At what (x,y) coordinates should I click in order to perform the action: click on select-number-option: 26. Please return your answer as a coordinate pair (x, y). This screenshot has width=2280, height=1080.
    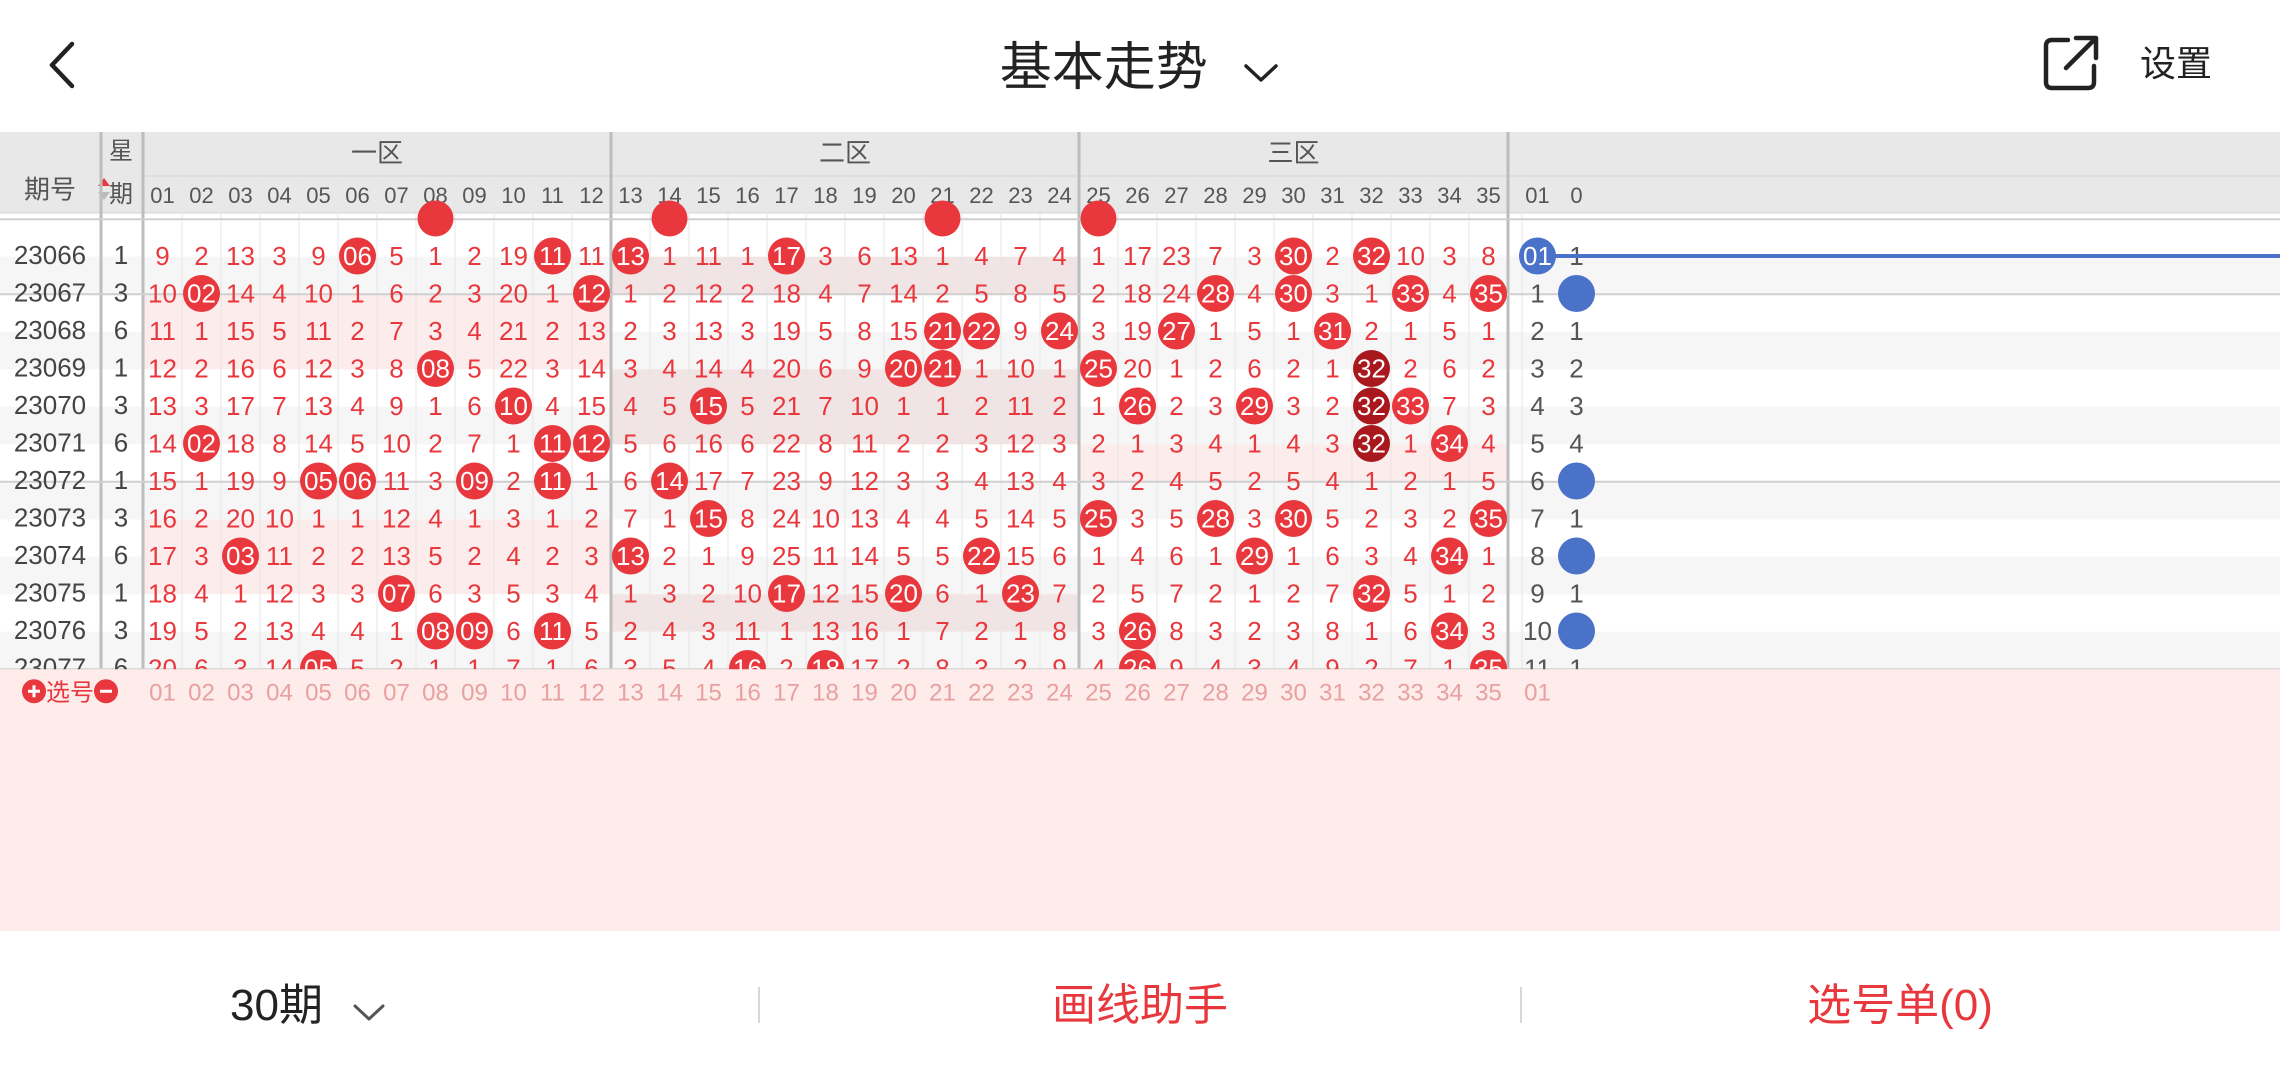
    Looking at the image, I should click on (1137, 692).